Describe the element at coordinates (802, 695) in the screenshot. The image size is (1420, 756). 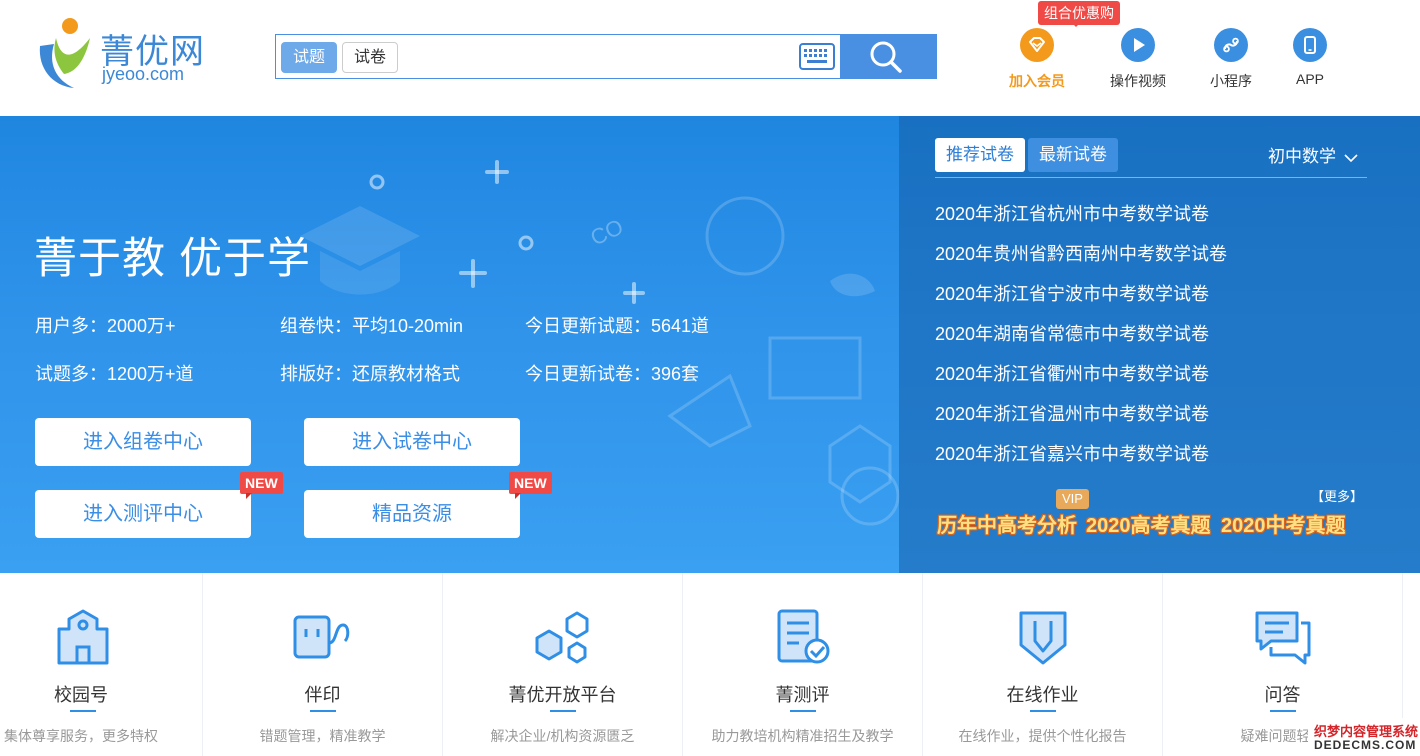
I see `feature-title: 菁测评` at that location.